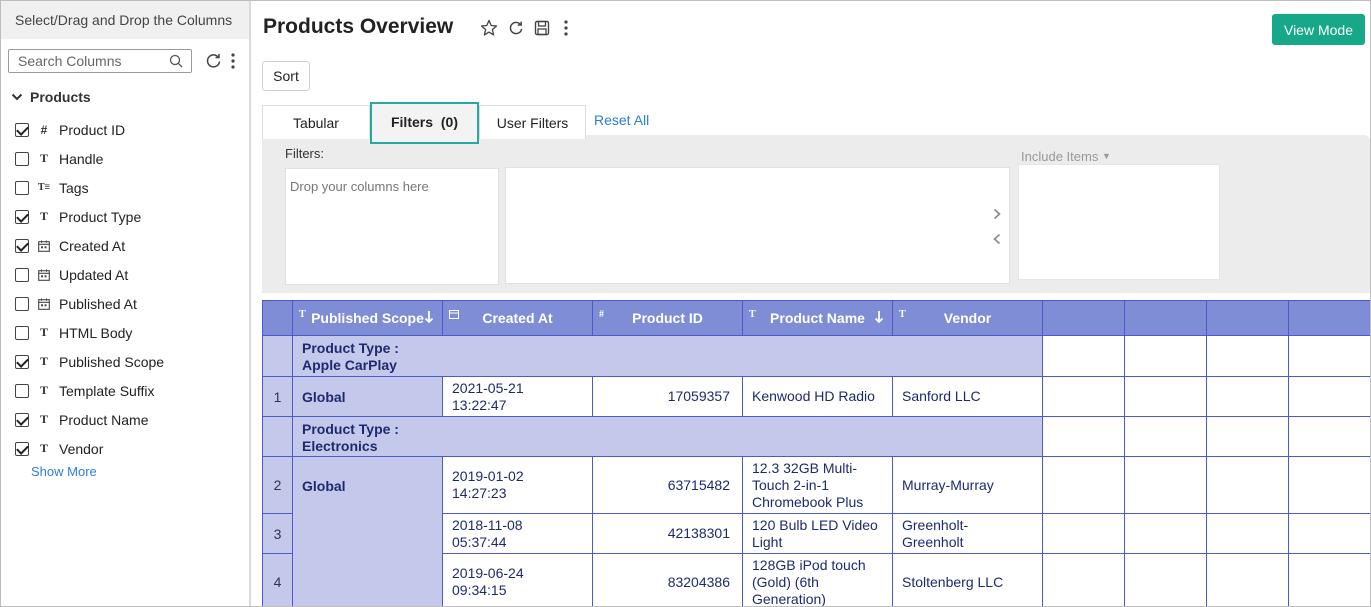 The height and width of the screenshot is (607, 1371). What do you see at coordinates (316, 122) in the screenshot?
I see `tab-tabular: Tabular` at bounding box center [316, 122].